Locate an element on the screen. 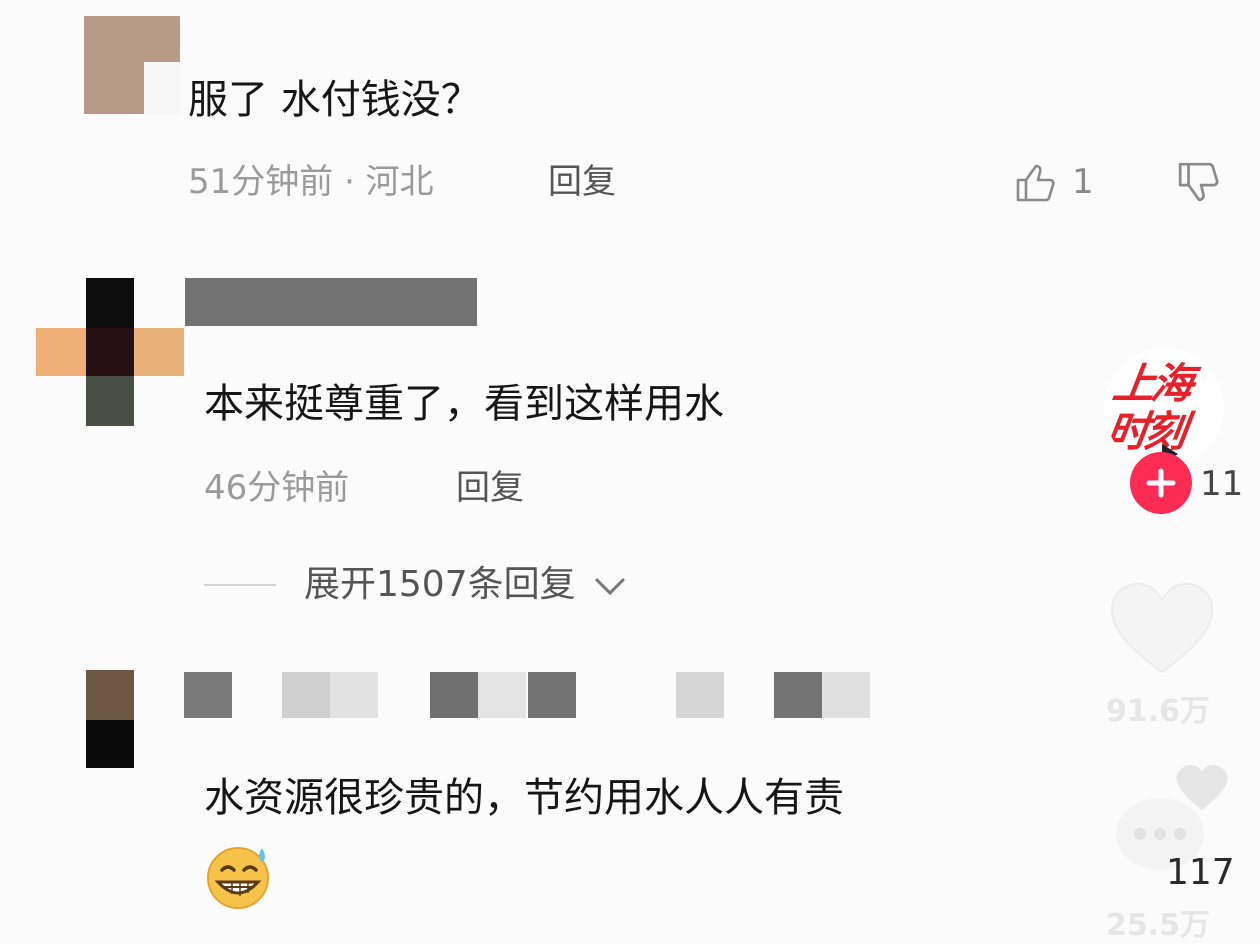  comment-timestamp: 46分钟前 is located at coordinates (277, 488).